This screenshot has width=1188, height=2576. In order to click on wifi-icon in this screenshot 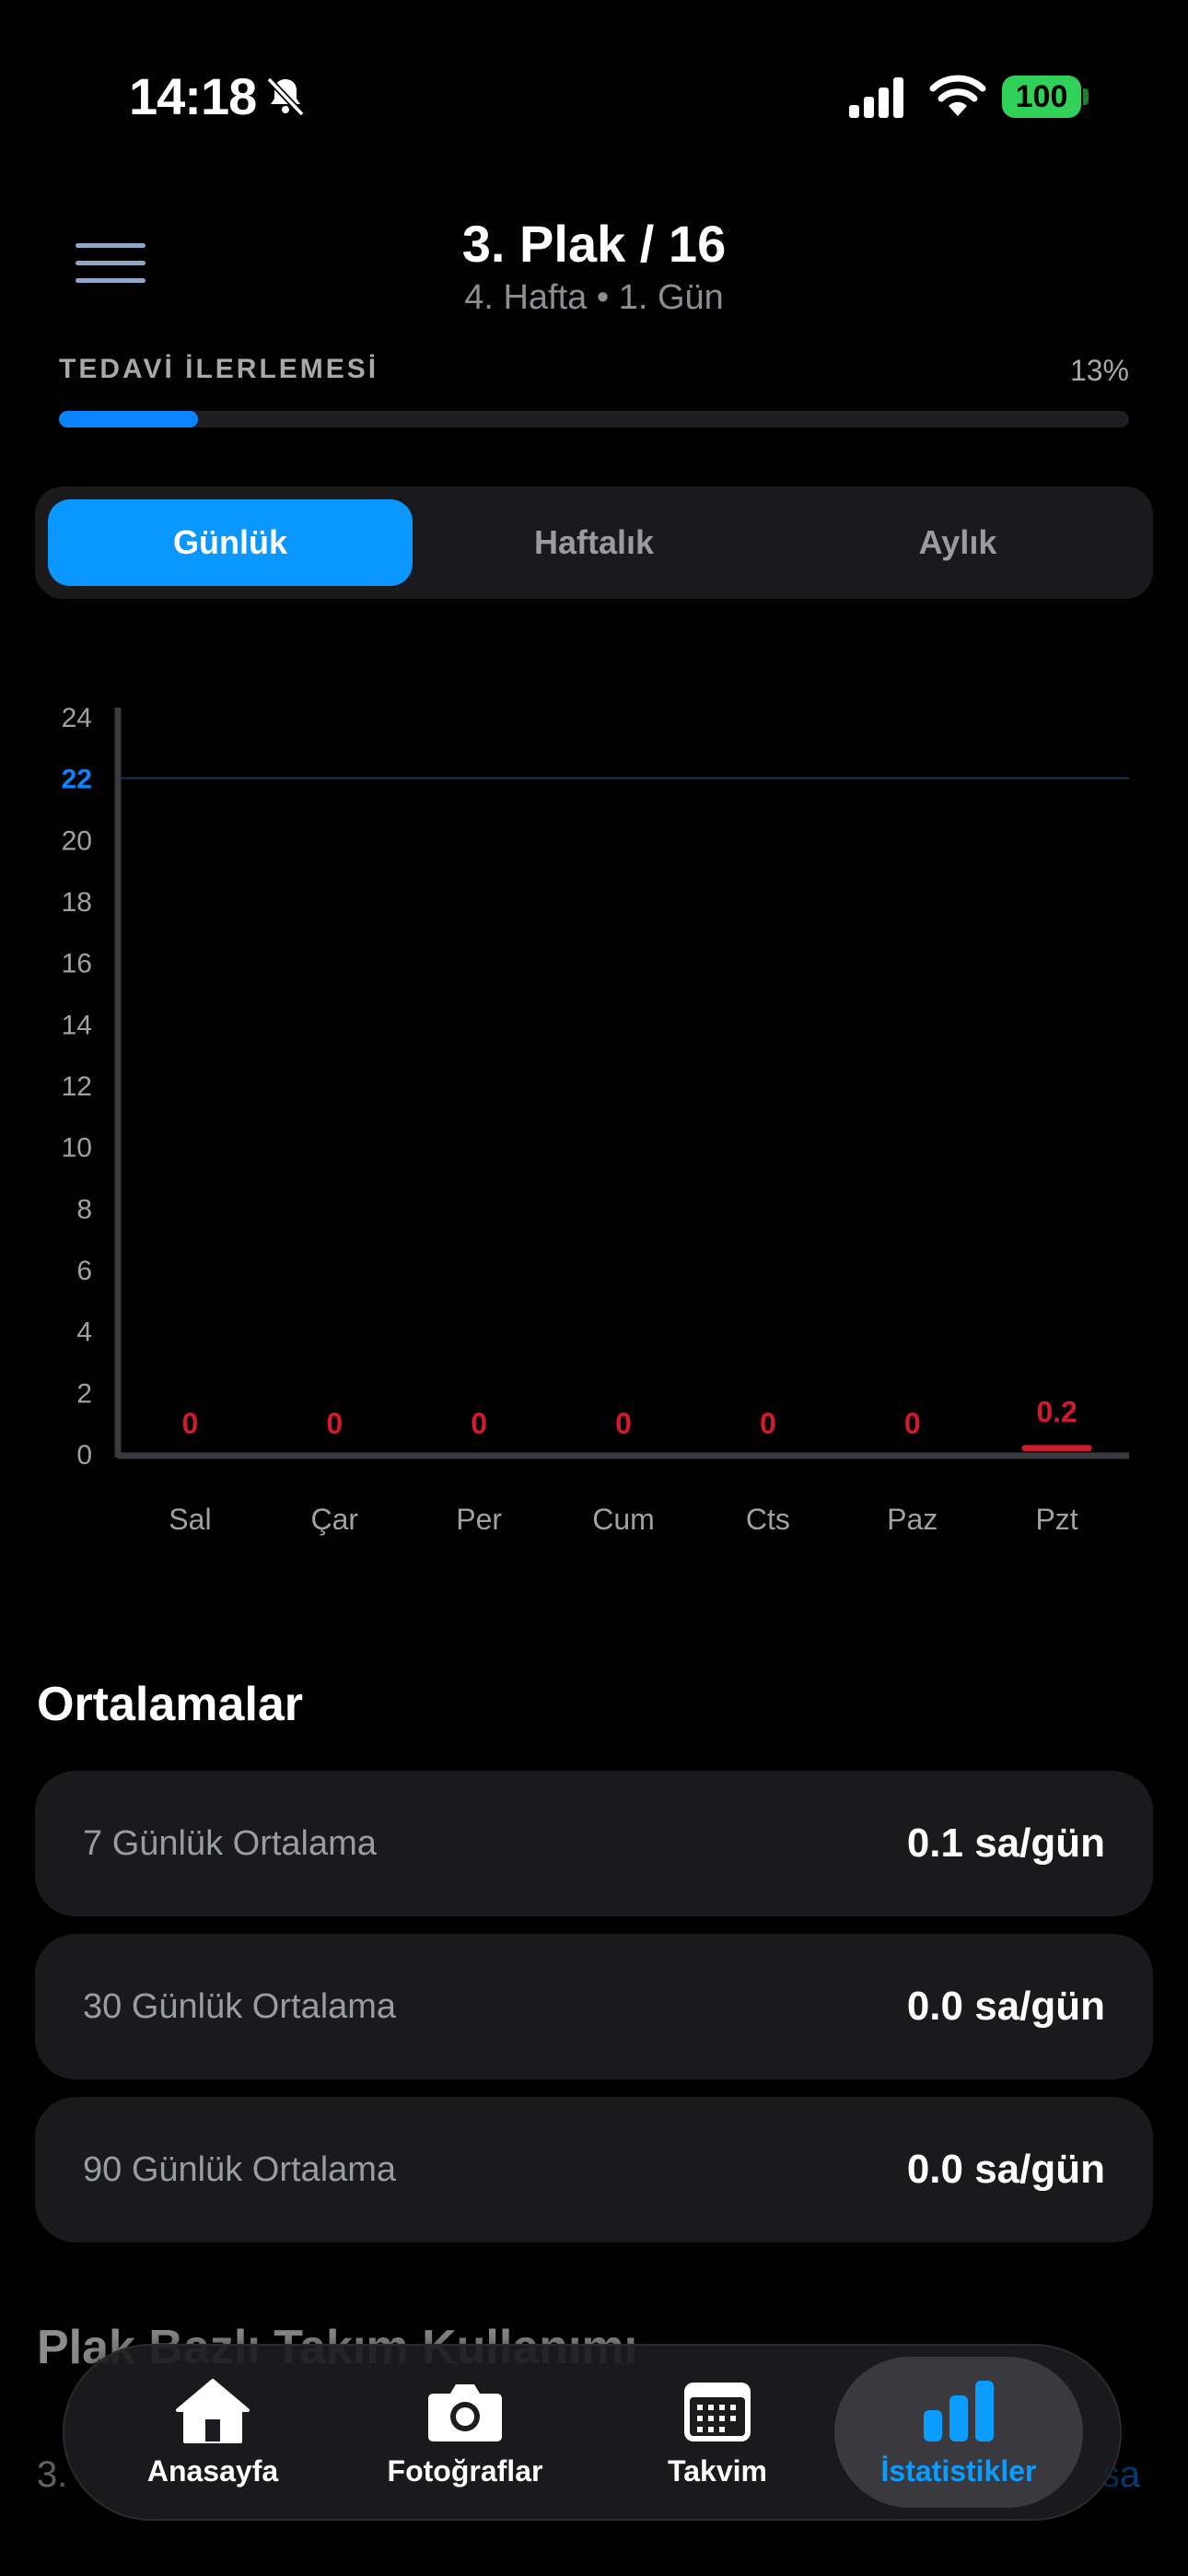, I will do `click(957, 95)`.